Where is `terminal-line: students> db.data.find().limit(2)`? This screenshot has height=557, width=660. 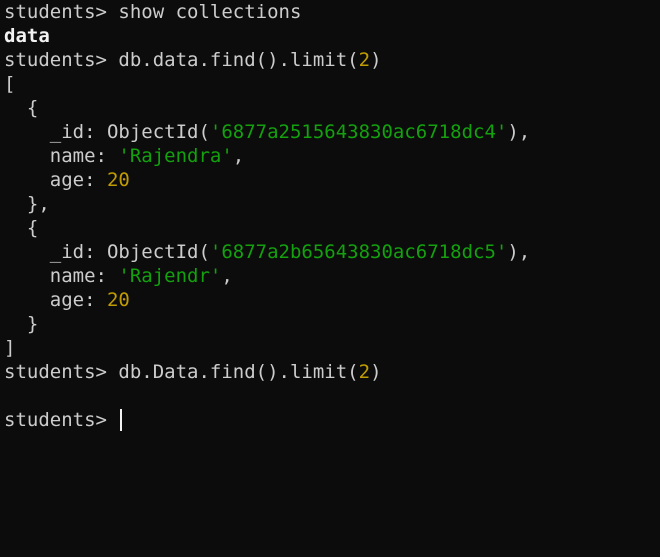 terminal-line: students> db.data.find().limit(2) is located at coordinates (332, 60).